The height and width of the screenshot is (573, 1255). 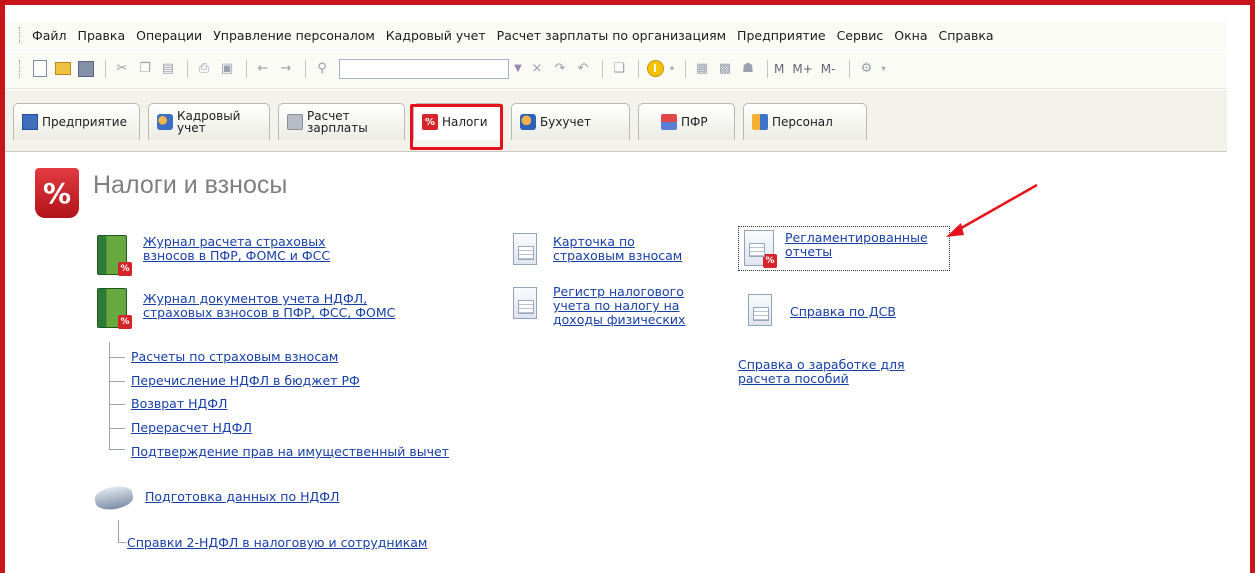 I want to click on menu-file: Файл, so click(x=49, y=35).